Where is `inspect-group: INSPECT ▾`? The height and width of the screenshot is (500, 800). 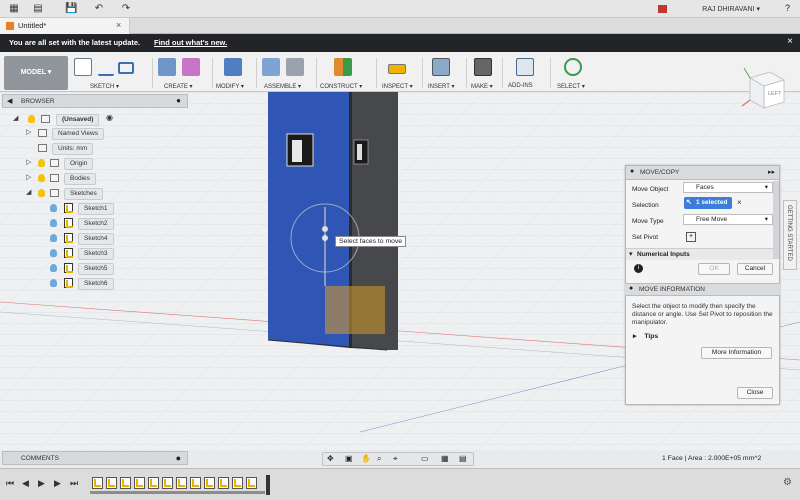
inspect-group: INSPECT ▾ is located at coordinates (400, 74).